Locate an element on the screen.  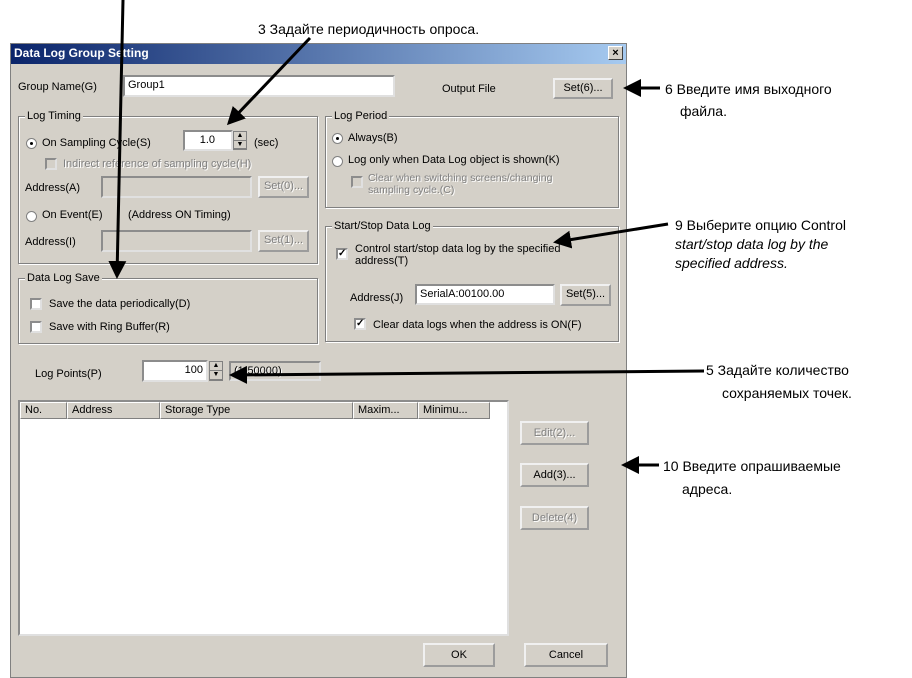
arrow-to-sampling-cycle is located at coordinates (269, 81).